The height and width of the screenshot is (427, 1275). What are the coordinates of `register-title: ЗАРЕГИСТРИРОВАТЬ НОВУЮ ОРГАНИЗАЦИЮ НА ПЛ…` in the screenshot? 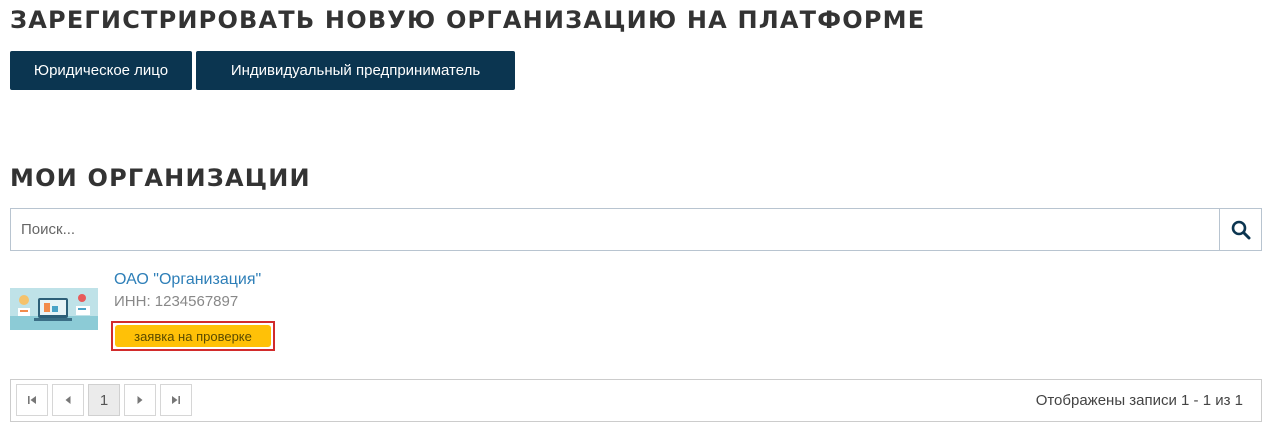 It's located at (468, 20).